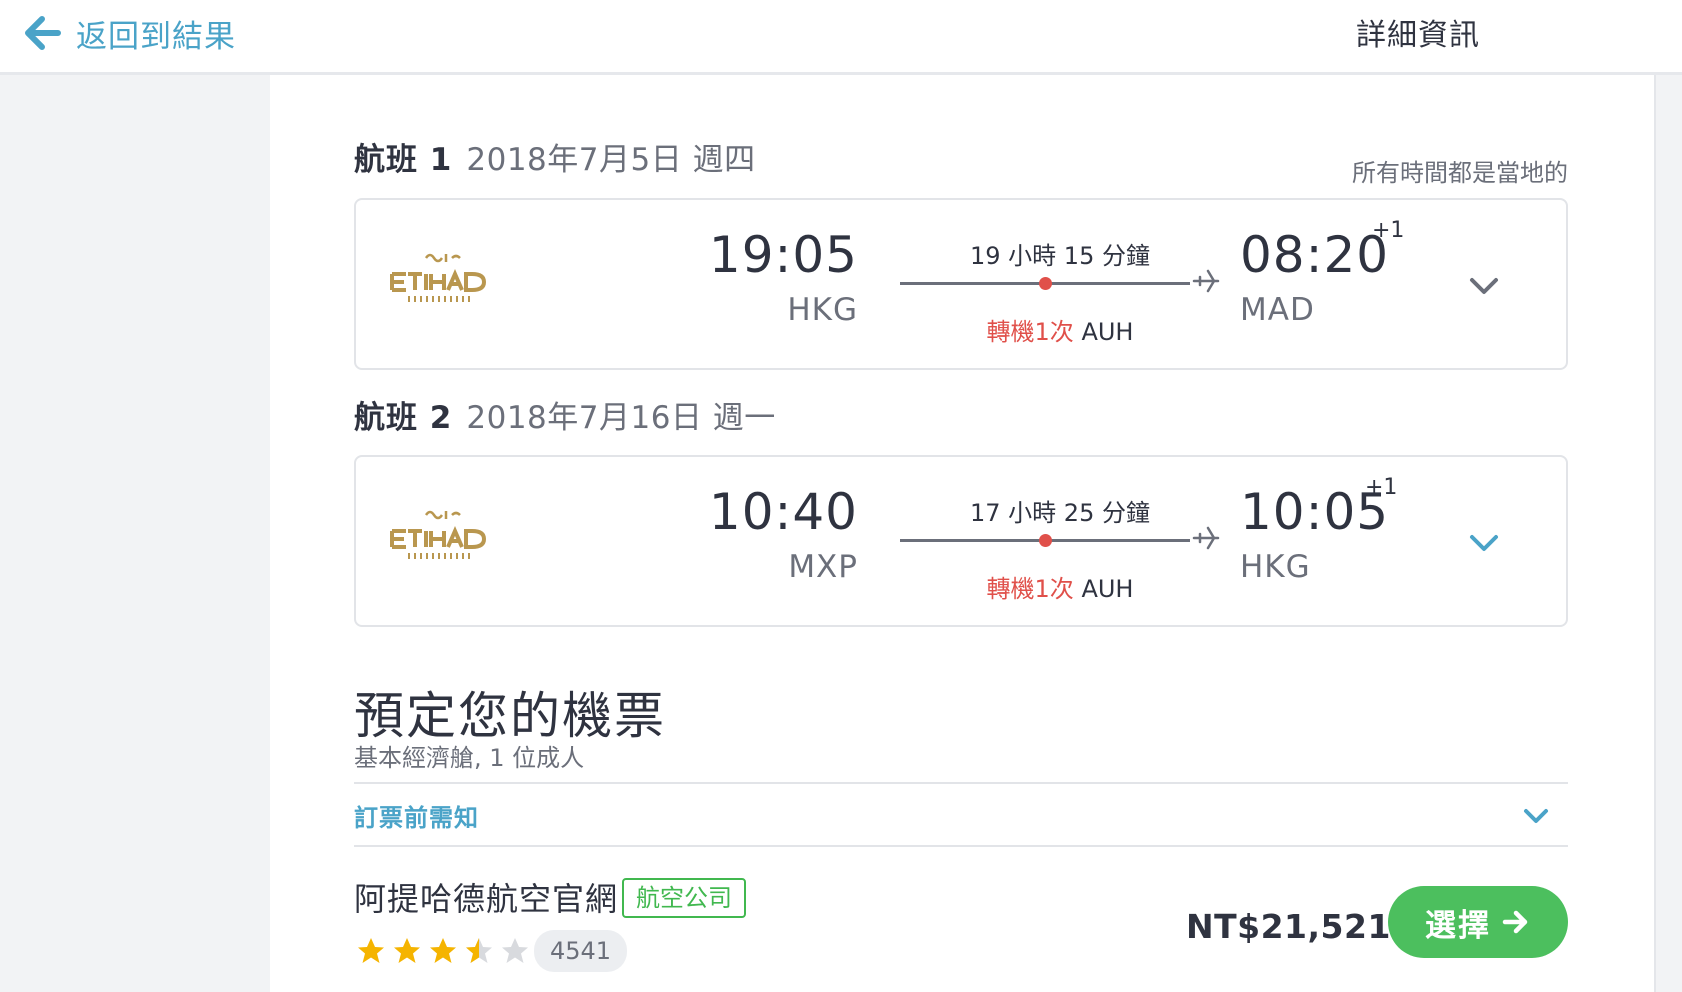 This screenshot has width=1682, height=992. Describe the element at coordinates (1418, 35) in the screenshot. I see `page-title: 詳細資訊` at that location.